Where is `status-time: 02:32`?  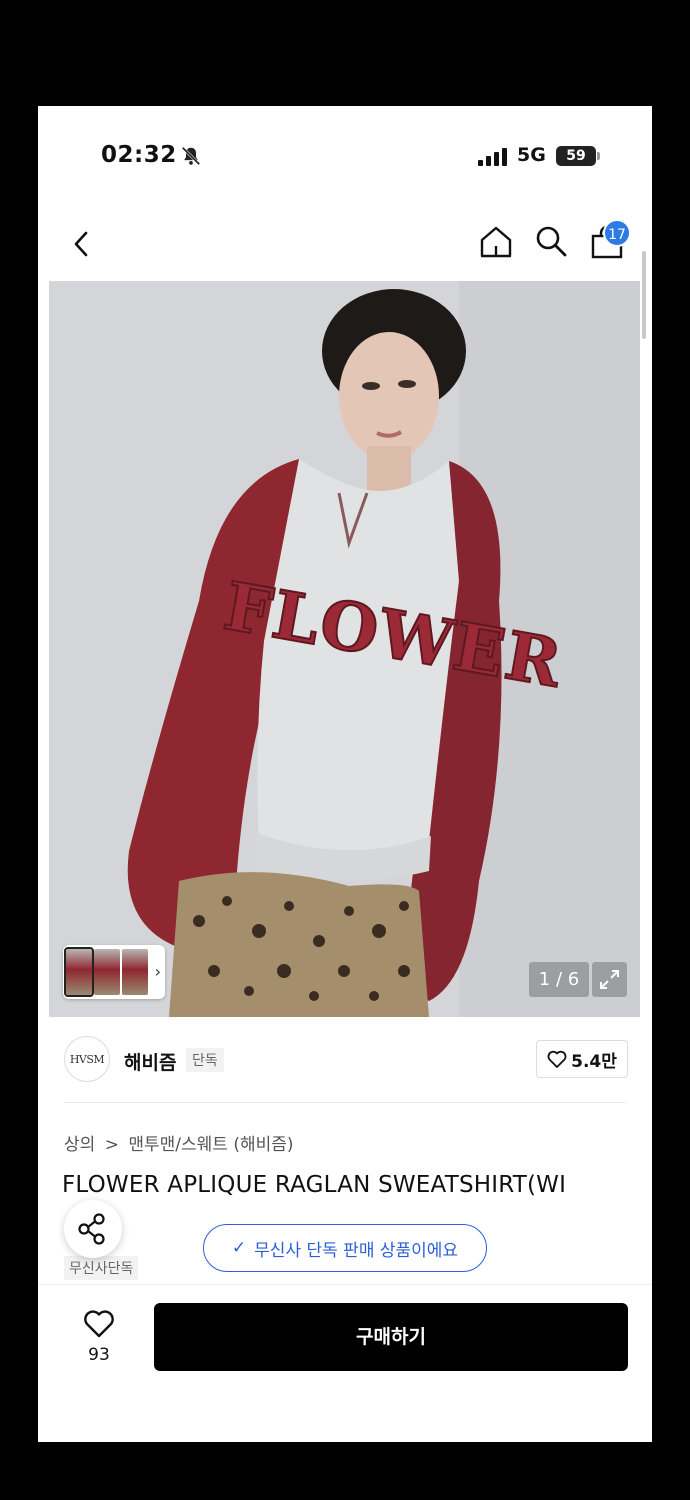
status-time: 02:32 is located at coordinates (139, 155).